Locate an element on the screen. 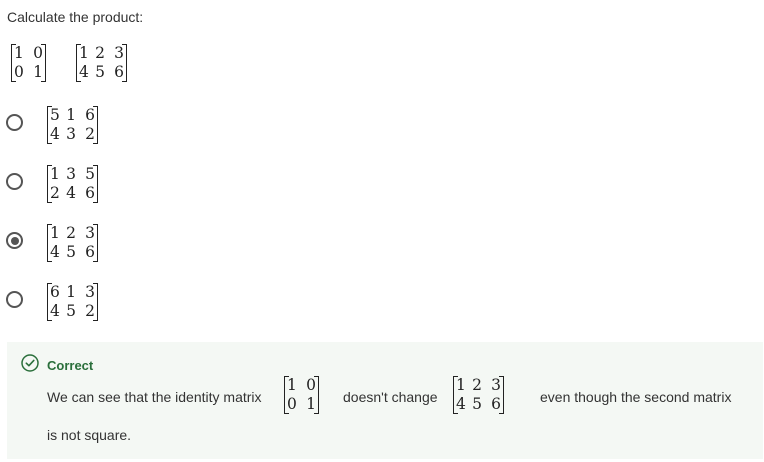 The image size is (764, 462). matrix-row: 432 is located at coordinates (72, 134).